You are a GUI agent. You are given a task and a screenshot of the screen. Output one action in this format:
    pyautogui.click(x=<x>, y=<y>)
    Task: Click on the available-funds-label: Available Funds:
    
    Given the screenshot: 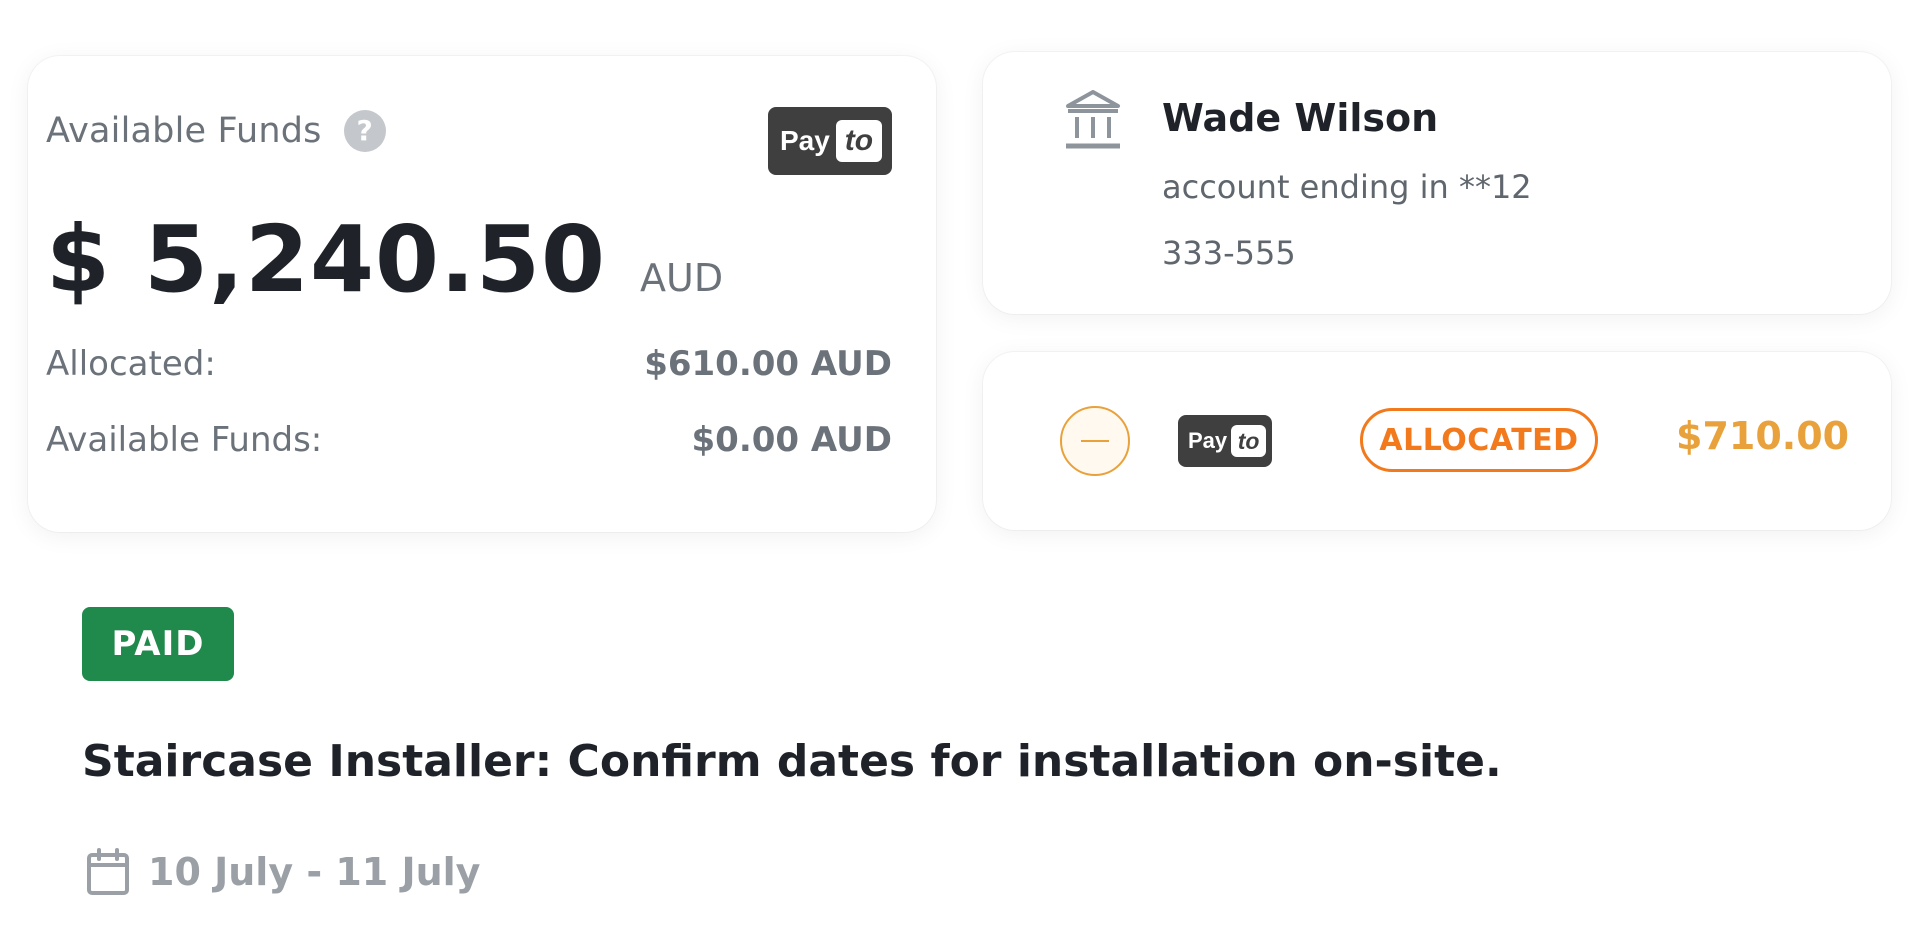 What is the action you would take?
    pyautogui.click(x=184, y=440)
    